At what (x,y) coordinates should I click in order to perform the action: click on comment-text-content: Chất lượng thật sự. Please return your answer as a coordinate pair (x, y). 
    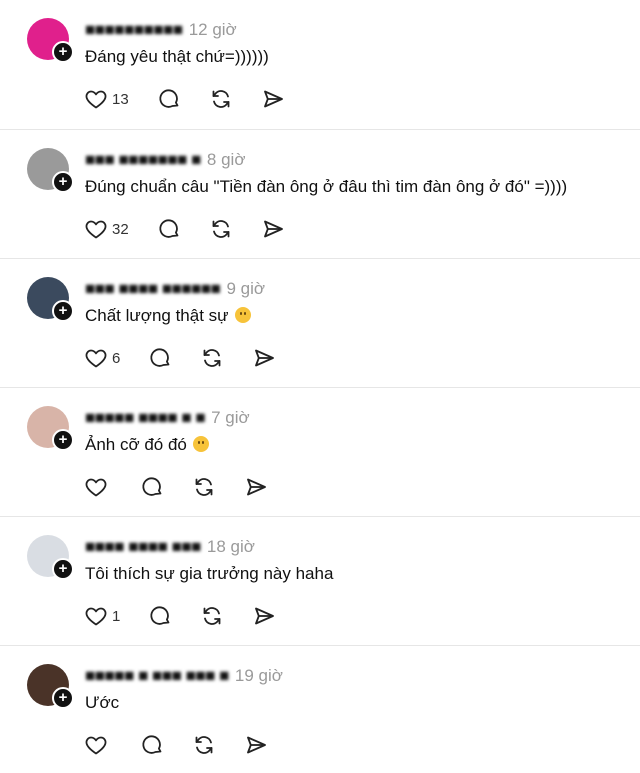
    Looking at the image, I should click on (157, 315).